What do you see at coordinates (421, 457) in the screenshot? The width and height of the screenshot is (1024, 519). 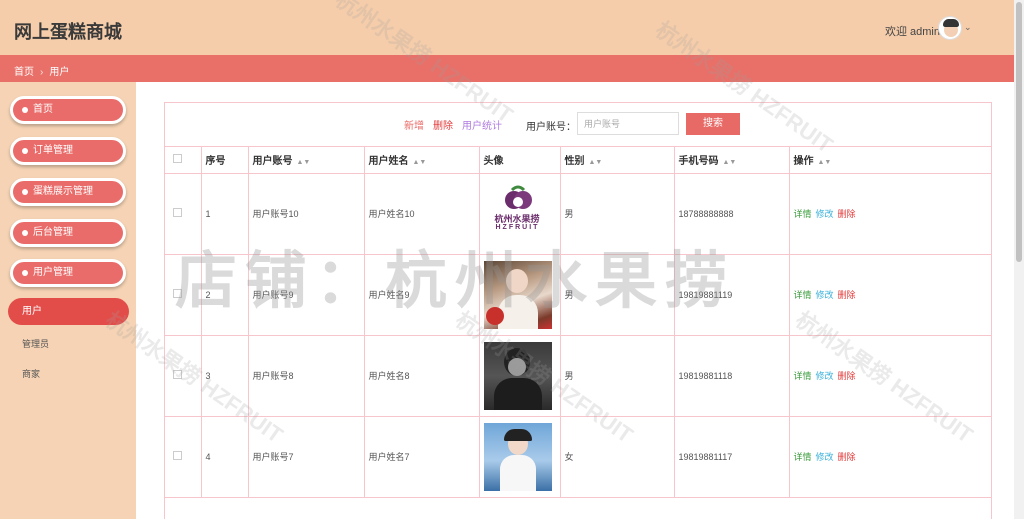 I see `cell-name: 用户姓名7` at bounding box center [421, 457].